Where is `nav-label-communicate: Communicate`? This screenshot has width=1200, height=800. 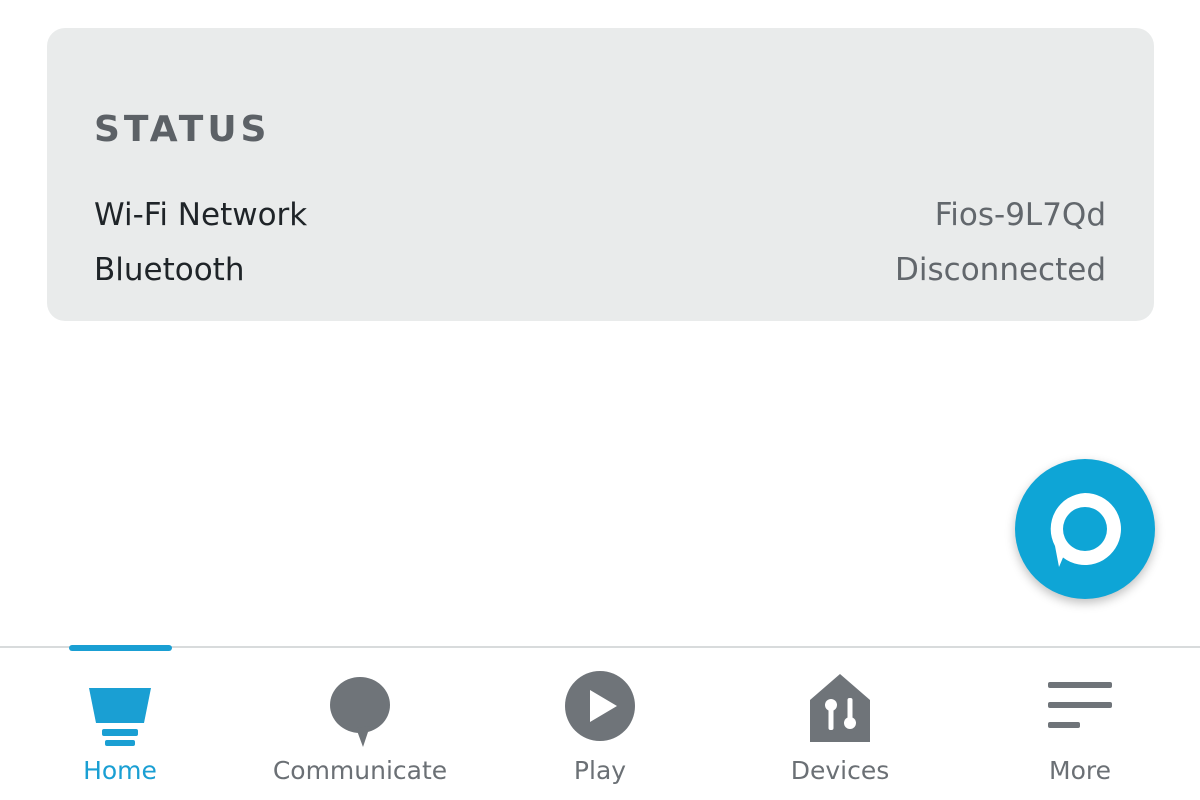 nav-label-communicate: Communicate is located at coordinates (360, 770).